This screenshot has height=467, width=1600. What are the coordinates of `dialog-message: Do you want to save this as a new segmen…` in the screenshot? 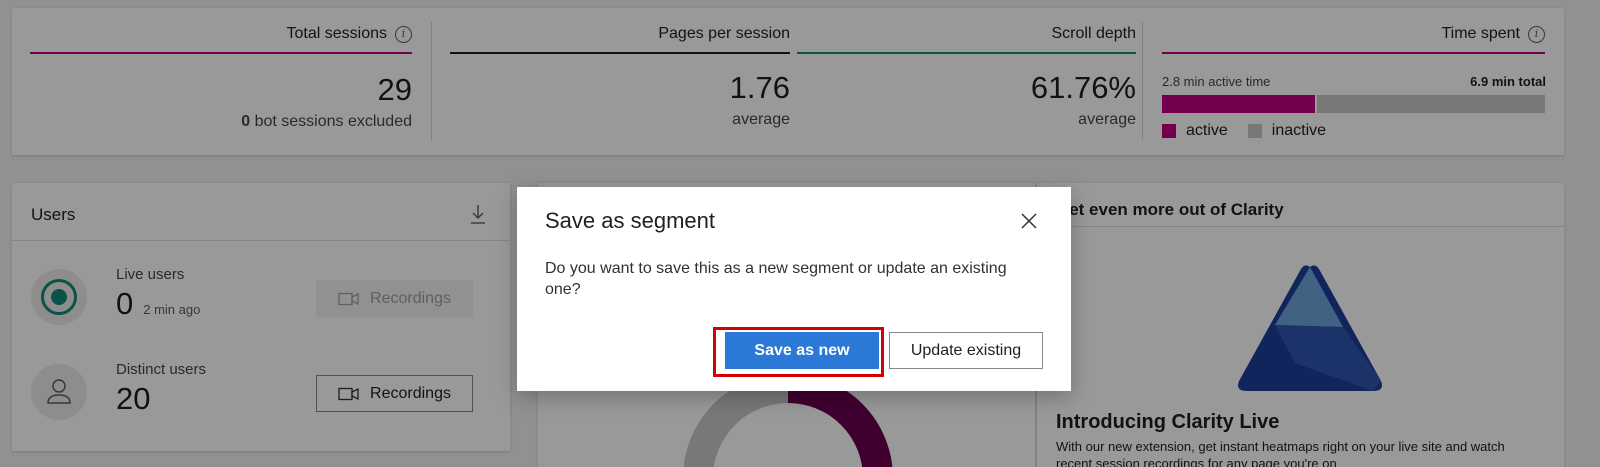 It's located at (776, 279).